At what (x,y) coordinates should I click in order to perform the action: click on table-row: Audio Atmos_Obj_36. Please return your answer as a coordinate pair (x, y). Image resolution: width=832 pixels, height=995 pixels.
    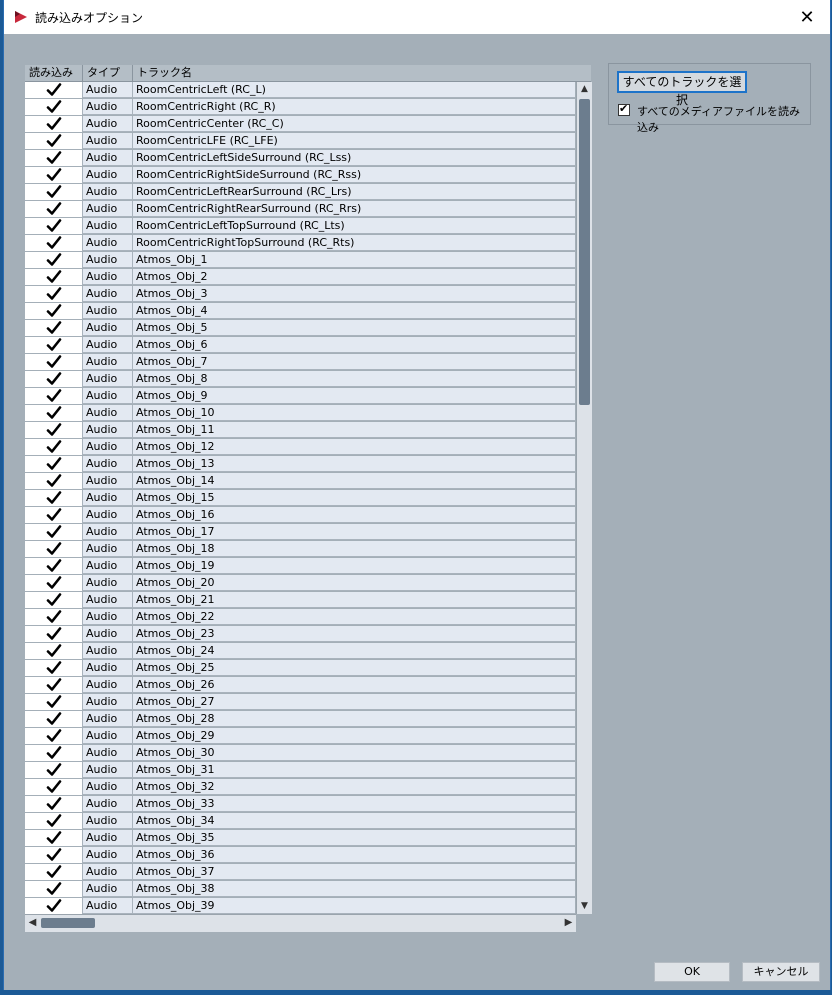
    Looking at the image, I should click on (300, 855).